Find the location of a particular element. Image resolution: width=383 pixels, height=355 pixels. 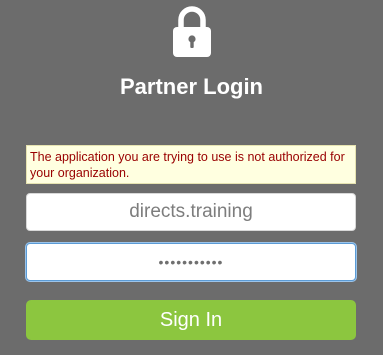

lock-icon is located at coordinates (192, 31).